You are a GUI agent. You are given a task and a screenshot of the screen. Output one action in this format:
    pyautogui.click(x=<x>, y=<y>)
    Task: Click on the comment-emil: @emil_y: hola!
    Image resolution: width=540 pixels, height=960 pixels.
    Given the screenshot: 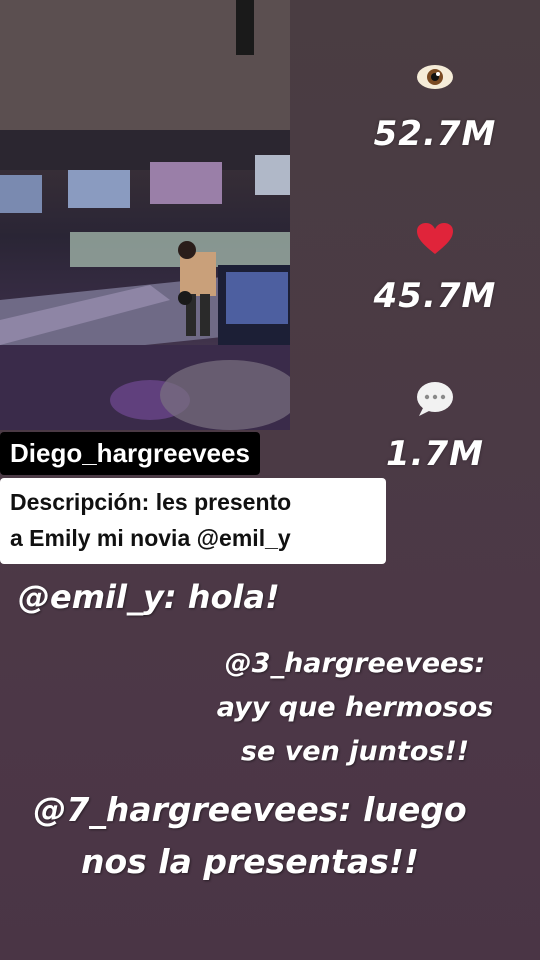 What is the action you would take?
    pyautogui.click(x=149, y=597)
    